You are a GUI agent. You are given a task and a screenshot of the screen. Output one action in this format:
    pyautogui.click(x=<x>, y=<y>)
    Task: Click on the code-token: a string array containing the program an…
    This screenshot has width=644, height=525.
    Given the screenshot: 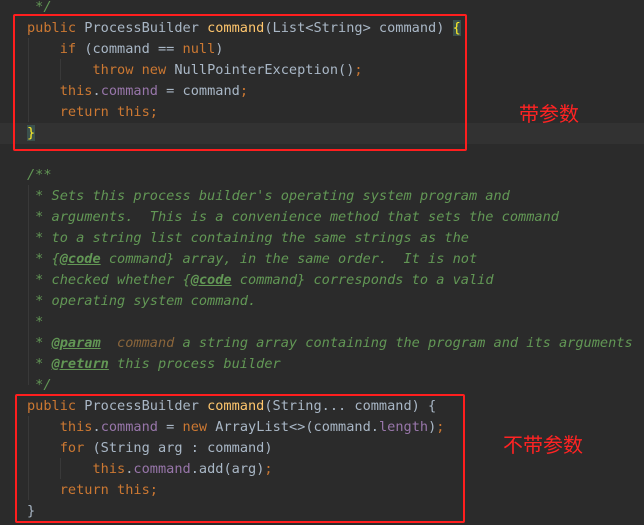 What is the action you would take?
    pyautogui.click(x=403, y=343)
    